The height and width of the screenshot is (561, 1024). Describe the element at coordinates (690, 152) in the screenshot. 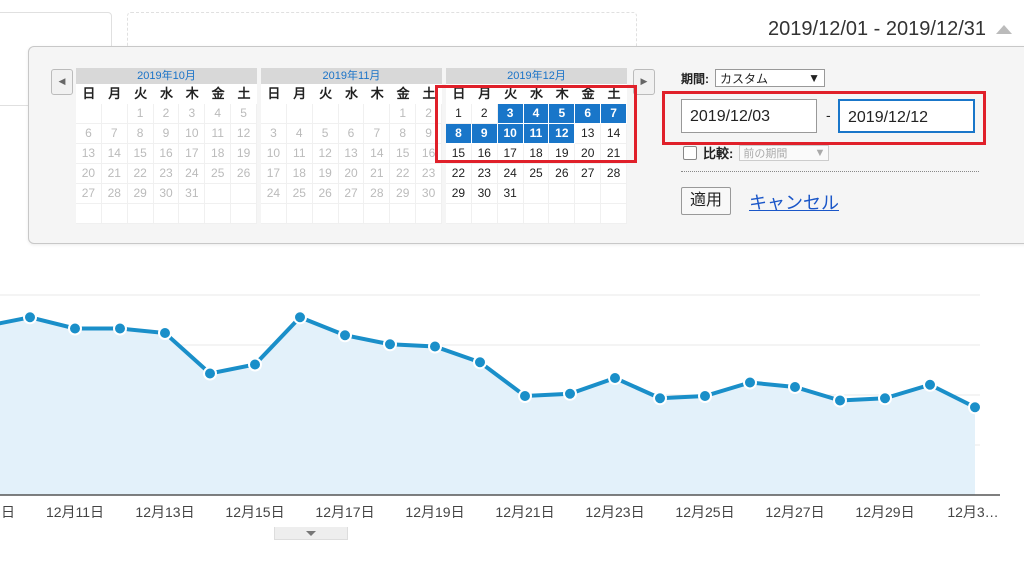

I see `compare-checkbox` at that location.